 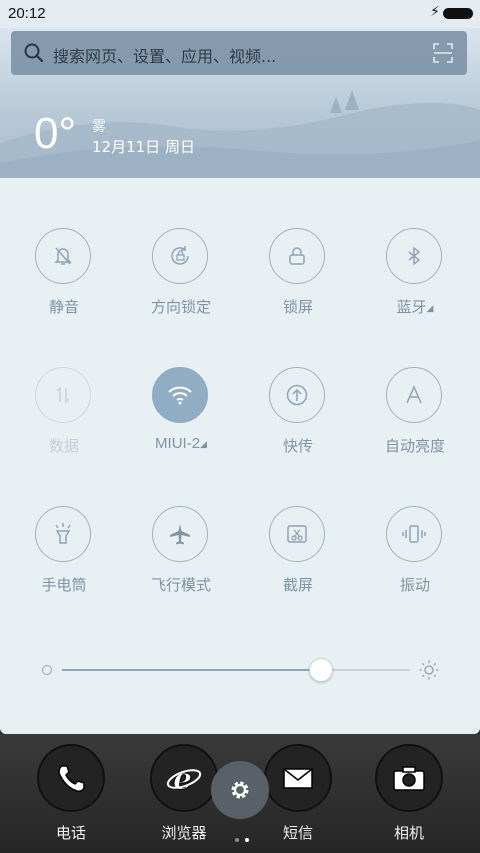 I want to click on app-name: 浏览器, so click(x=184, y=833).